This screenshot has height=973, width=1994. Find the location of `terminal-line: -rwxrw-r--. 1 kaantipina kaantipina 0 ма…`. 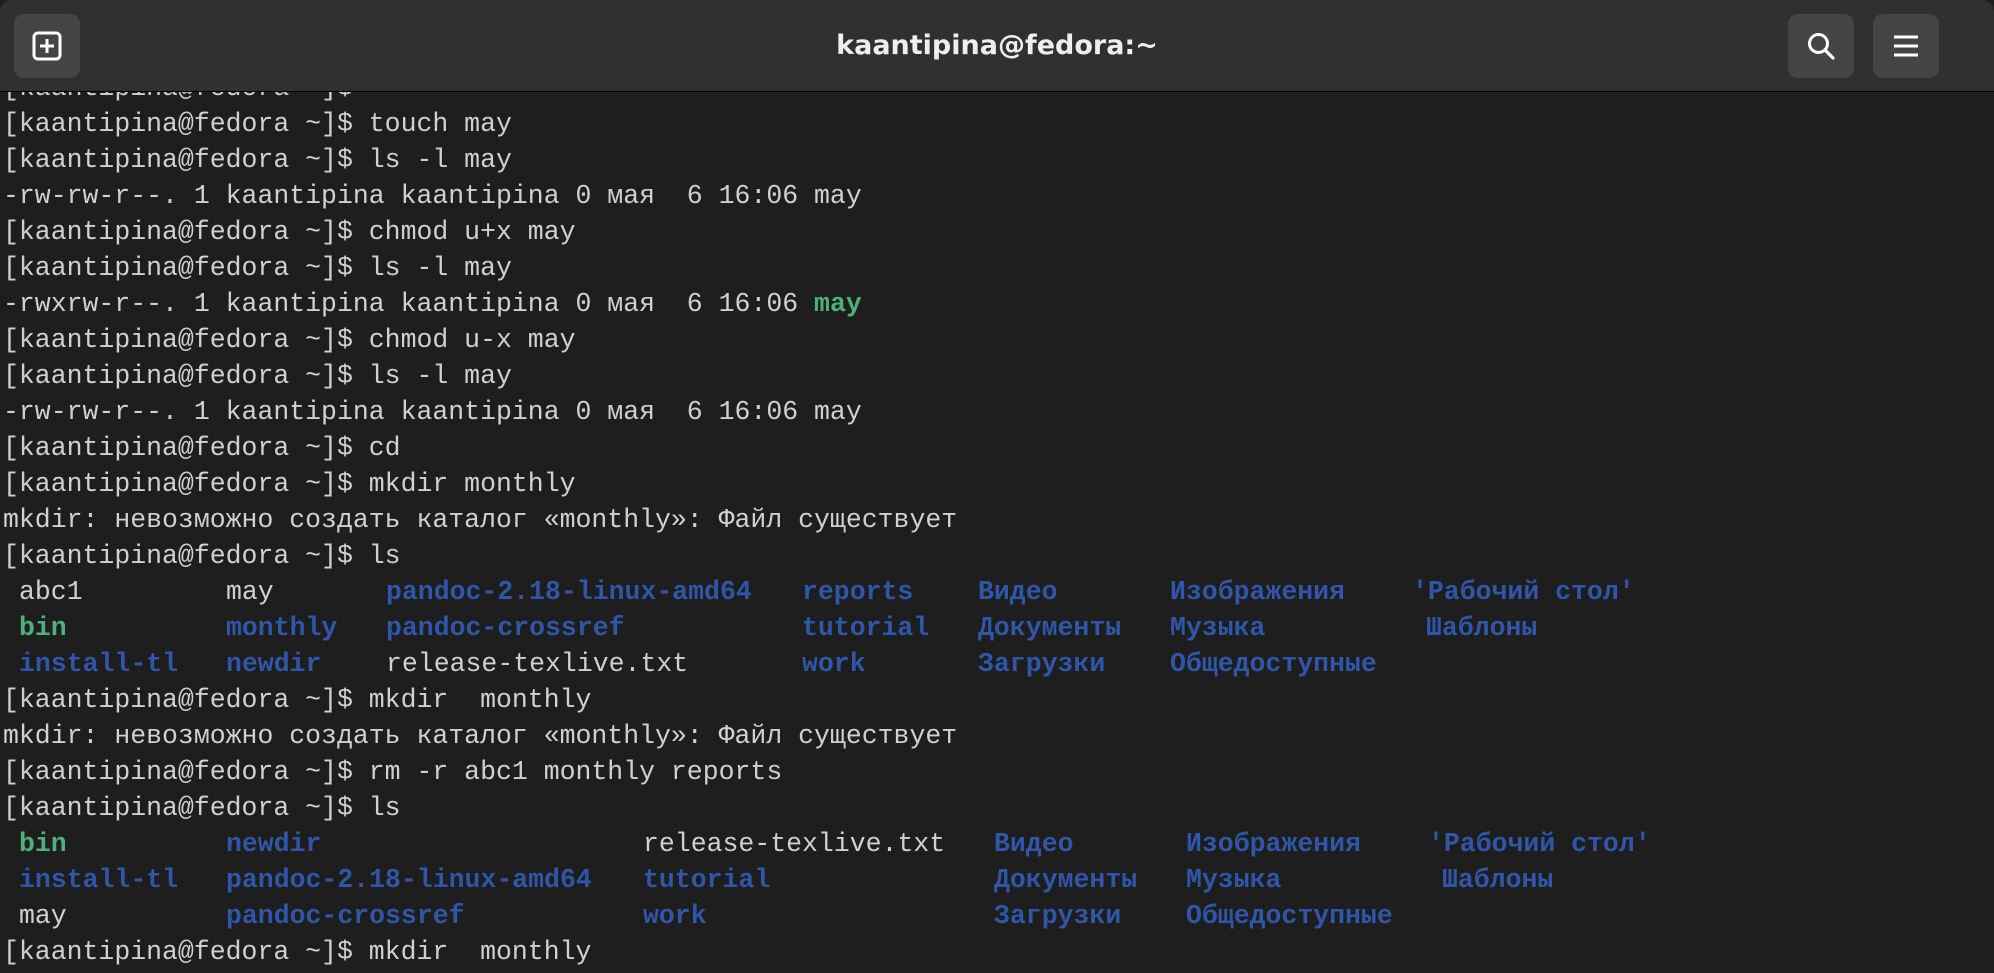

terminal-line: -rwxrw-r--. 1 kaantipina kaantipina 0 ма… is located at coordinates (432, 304).